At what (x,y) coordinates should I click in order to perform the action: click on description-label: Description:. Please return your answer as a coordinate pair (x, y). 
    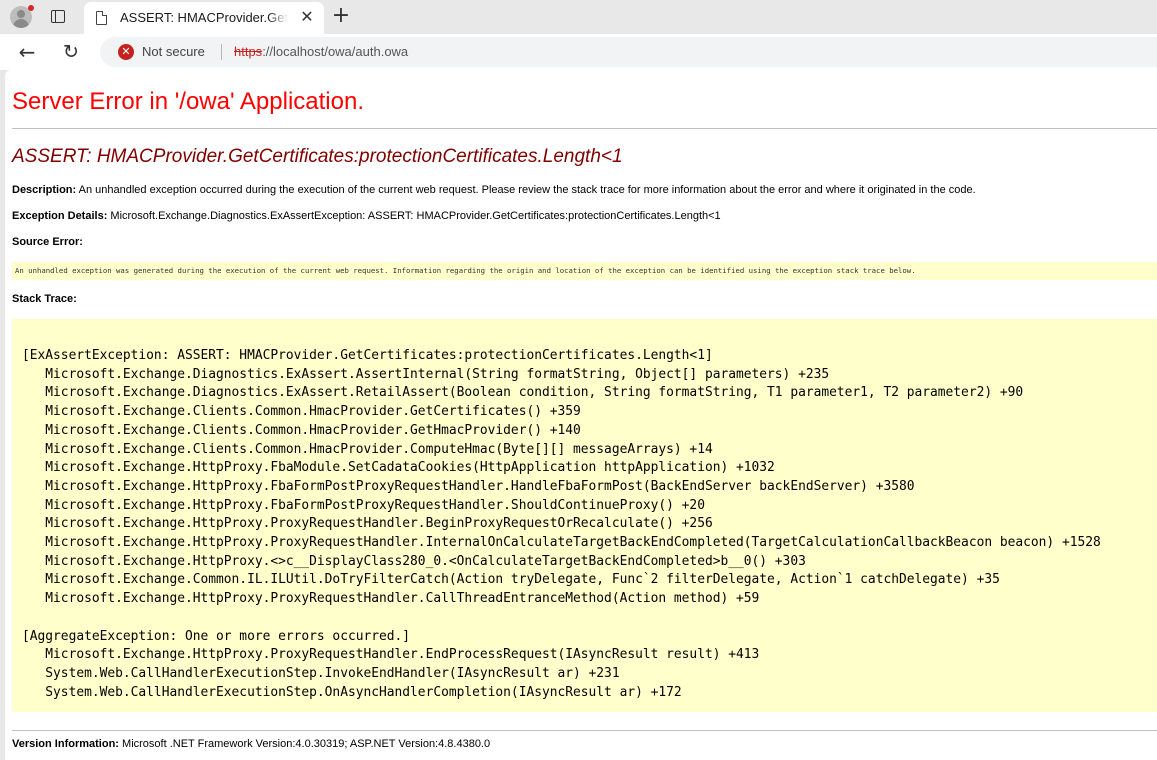
    Looking at the image, I should click on (44, 190).